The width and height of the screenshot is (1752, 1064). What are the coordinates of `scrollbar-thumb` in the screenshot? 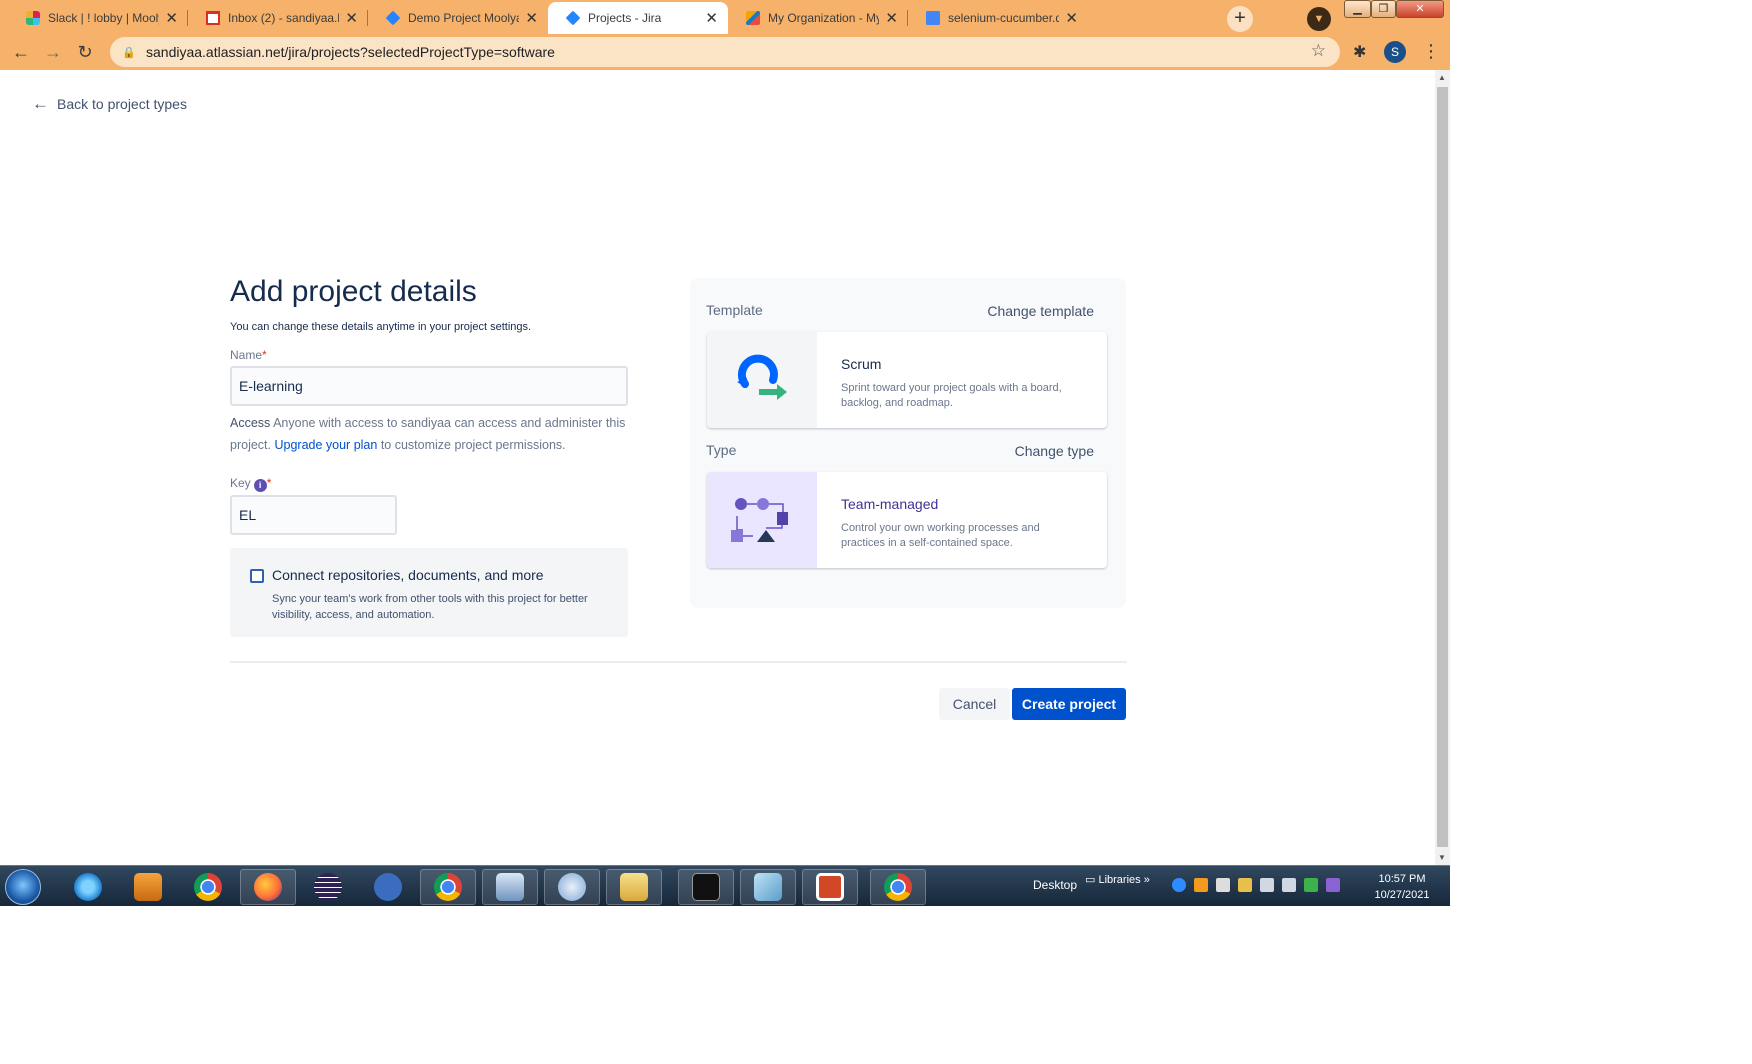 It's located at (1442, 467).